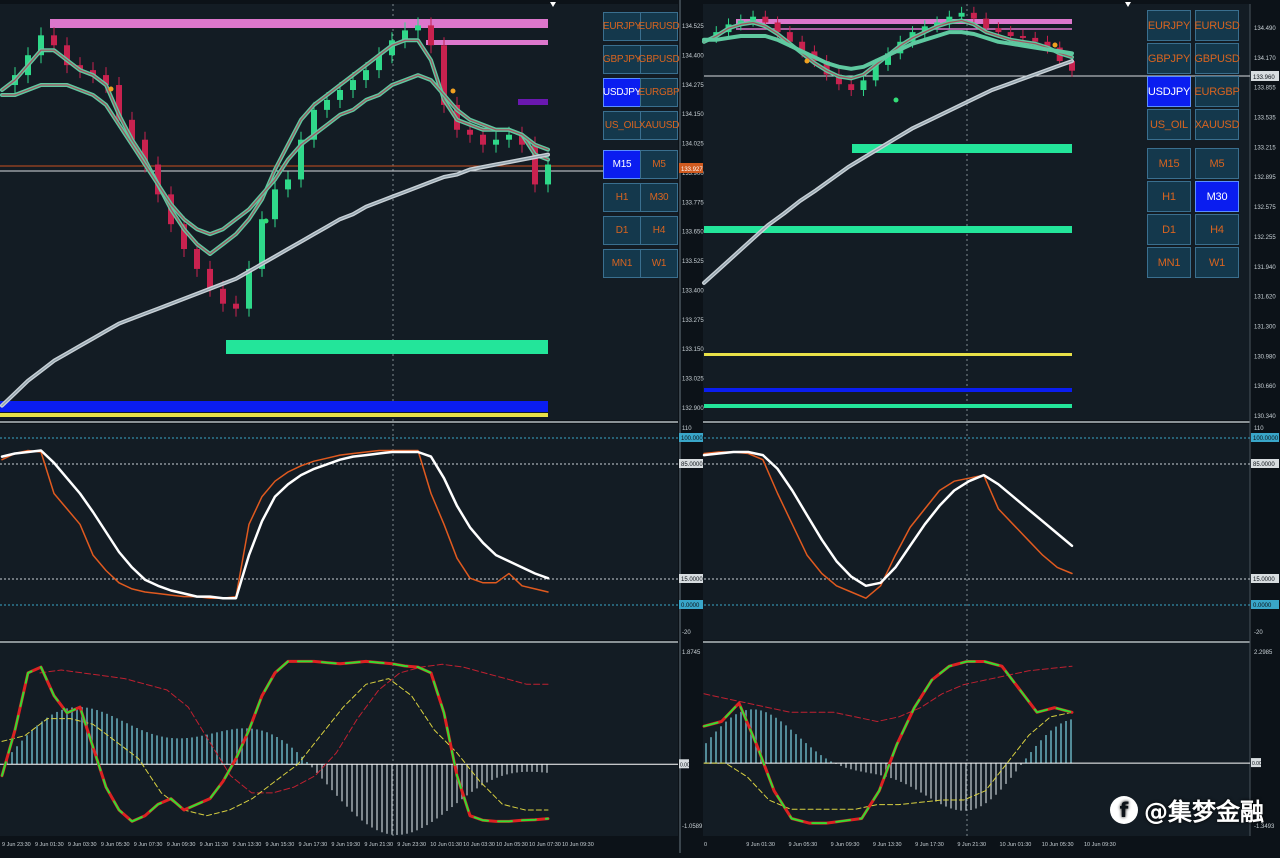 This screenshot has width=1280, height=858. Describe the element at coordinates (690, 606) in the screenshot. I see `stoch-tick-4: 0.0000` at that location.